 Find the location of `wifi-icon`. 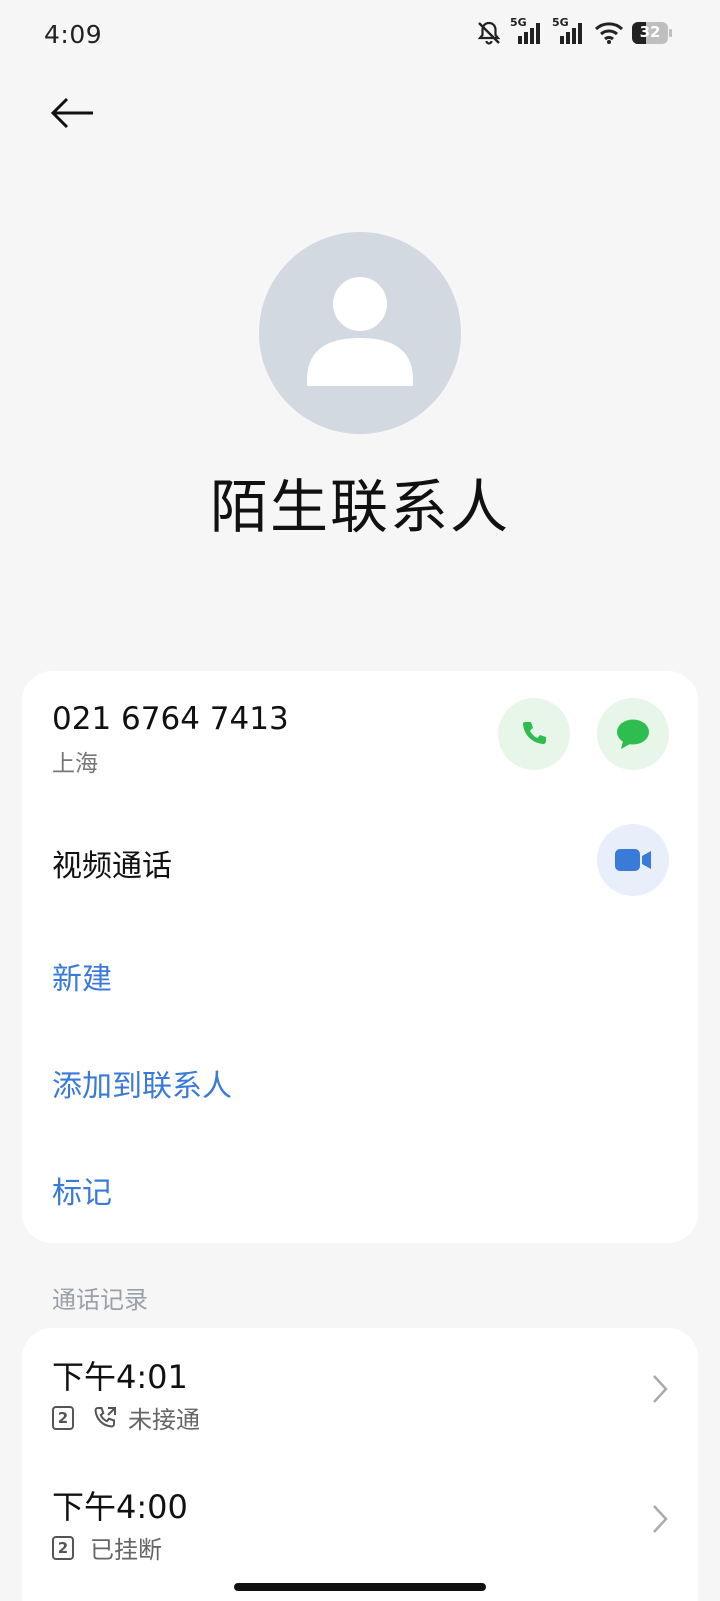

wifi-icon is located at coordinates (609, 33).